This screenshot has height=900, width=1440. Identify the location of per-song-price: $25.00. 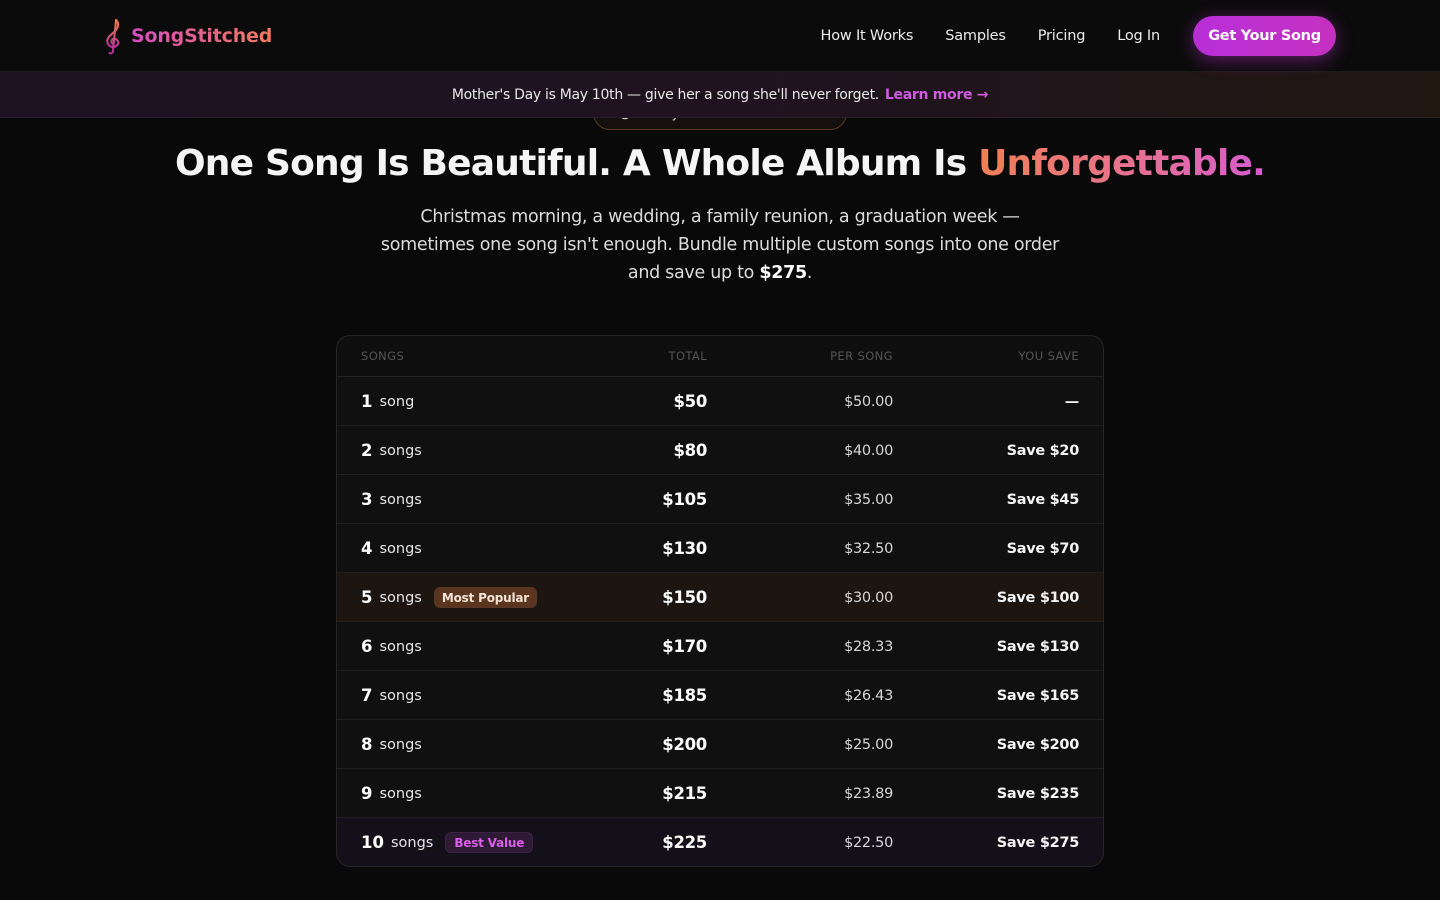
(868, 744).